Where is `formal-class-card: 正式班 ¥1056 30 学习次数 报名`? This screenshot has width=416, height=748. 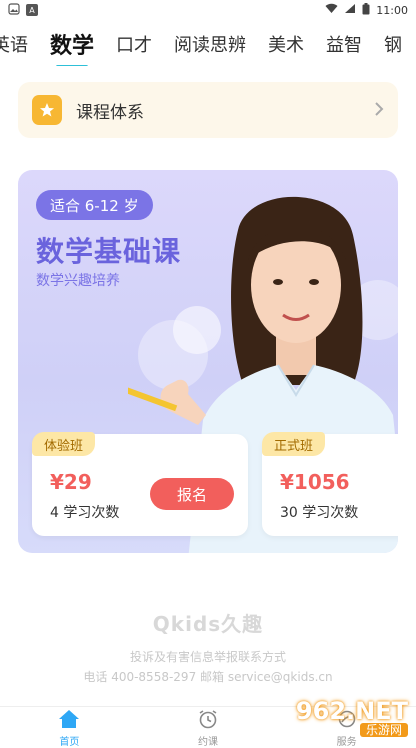
formal-class-card: 正式班 ¥1056 30 学习次数 报名 is located at coordinates (330, 484).